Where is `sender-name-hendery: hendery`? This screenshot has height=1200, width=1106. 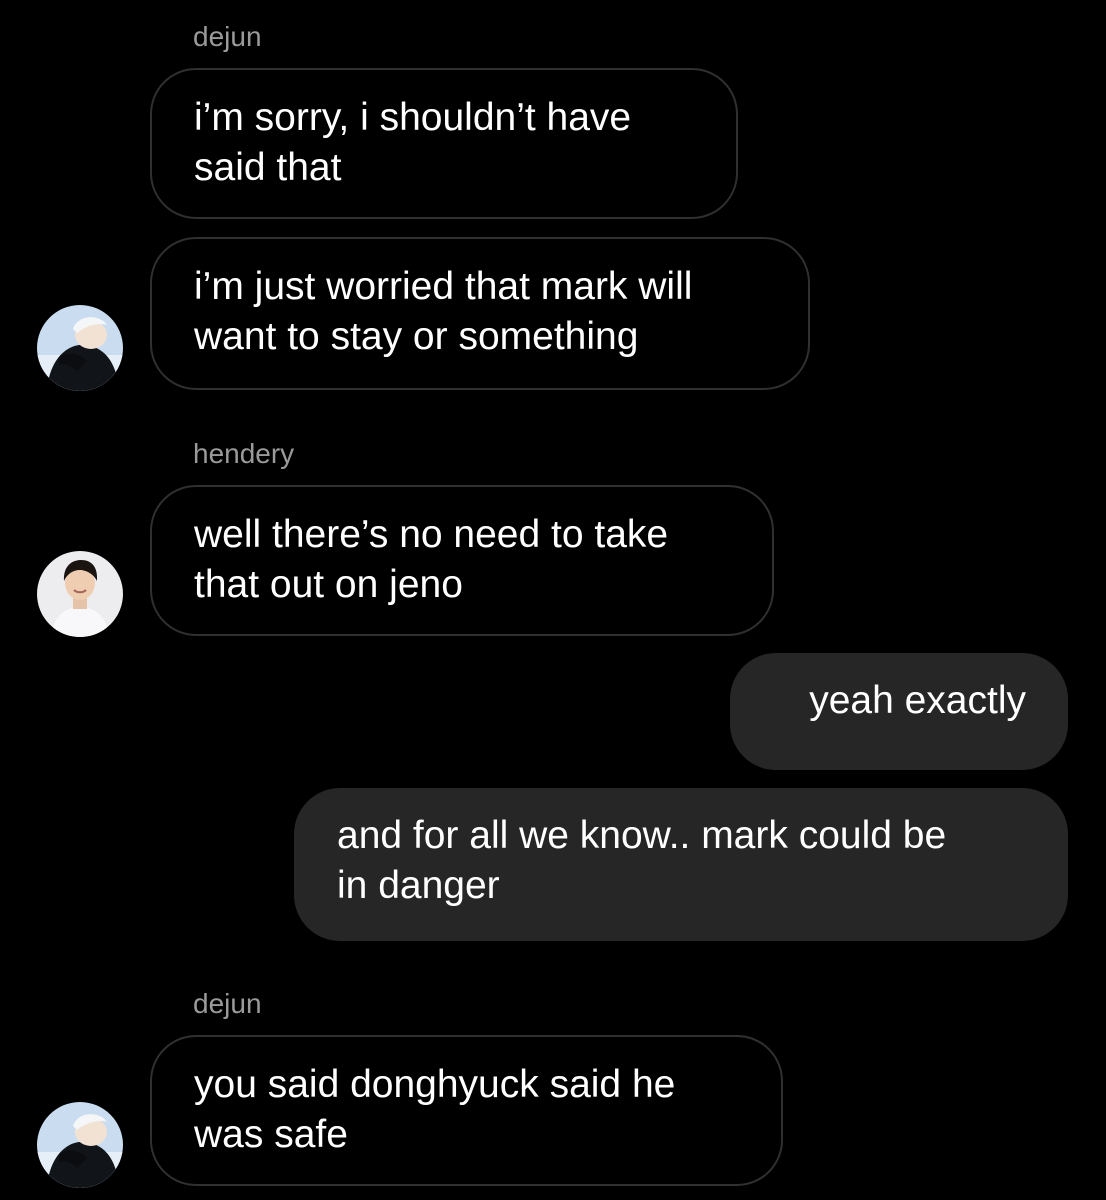 sender-name-hendery: hendery is located at coordinates (244, 453).